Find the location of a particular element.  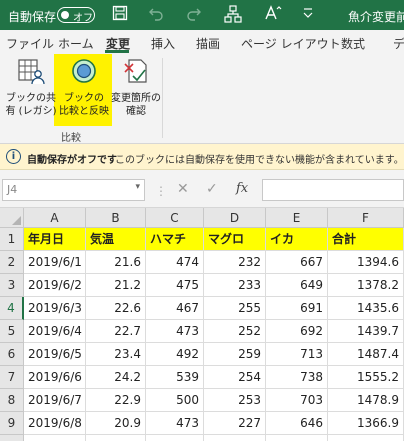

tab-insert: 挿入 is located at coordinates (163, 43).